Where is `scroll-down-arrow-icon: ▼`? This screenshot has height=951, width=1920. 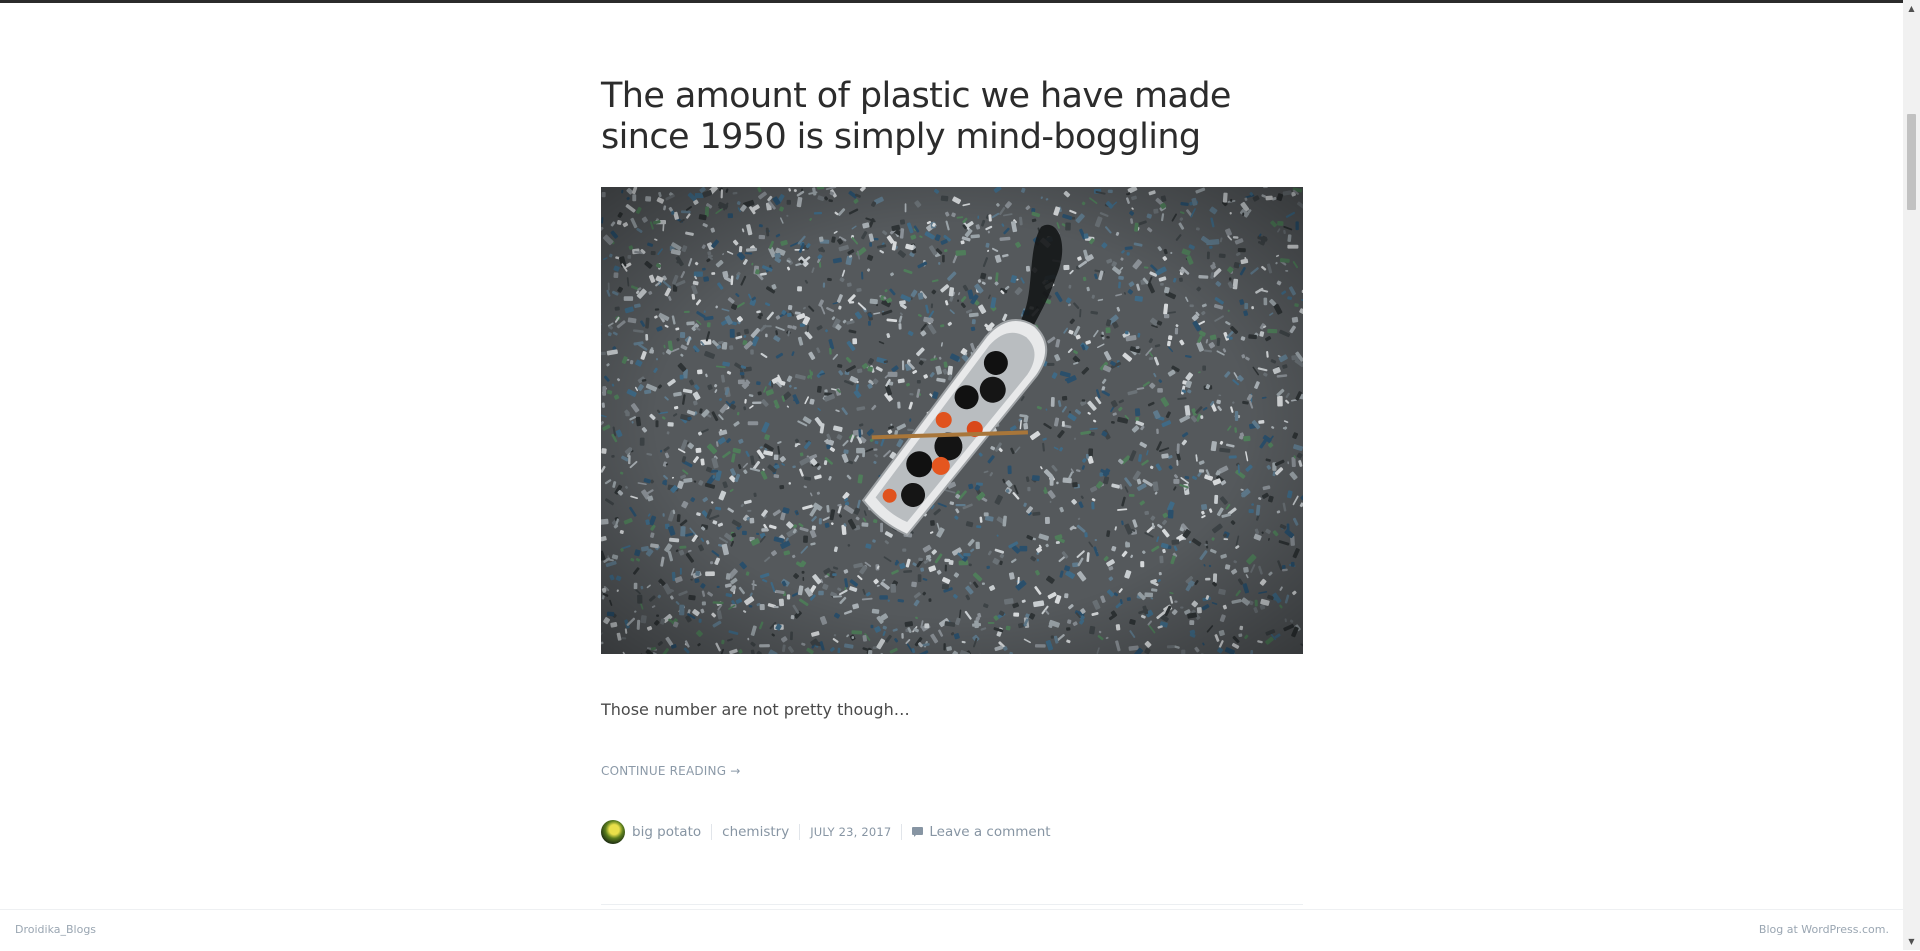
scroll-down-arrow-icon: ▼ is located at coordinates (1911, 941).